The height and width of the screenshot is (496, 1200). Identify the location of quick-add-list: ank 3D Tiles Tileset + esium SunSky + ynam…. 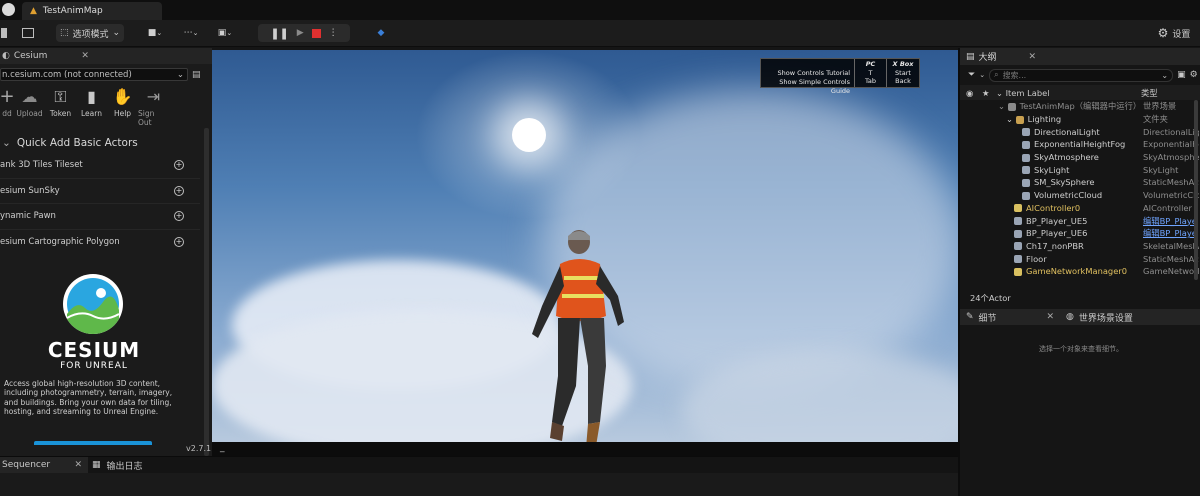
(100, 204).